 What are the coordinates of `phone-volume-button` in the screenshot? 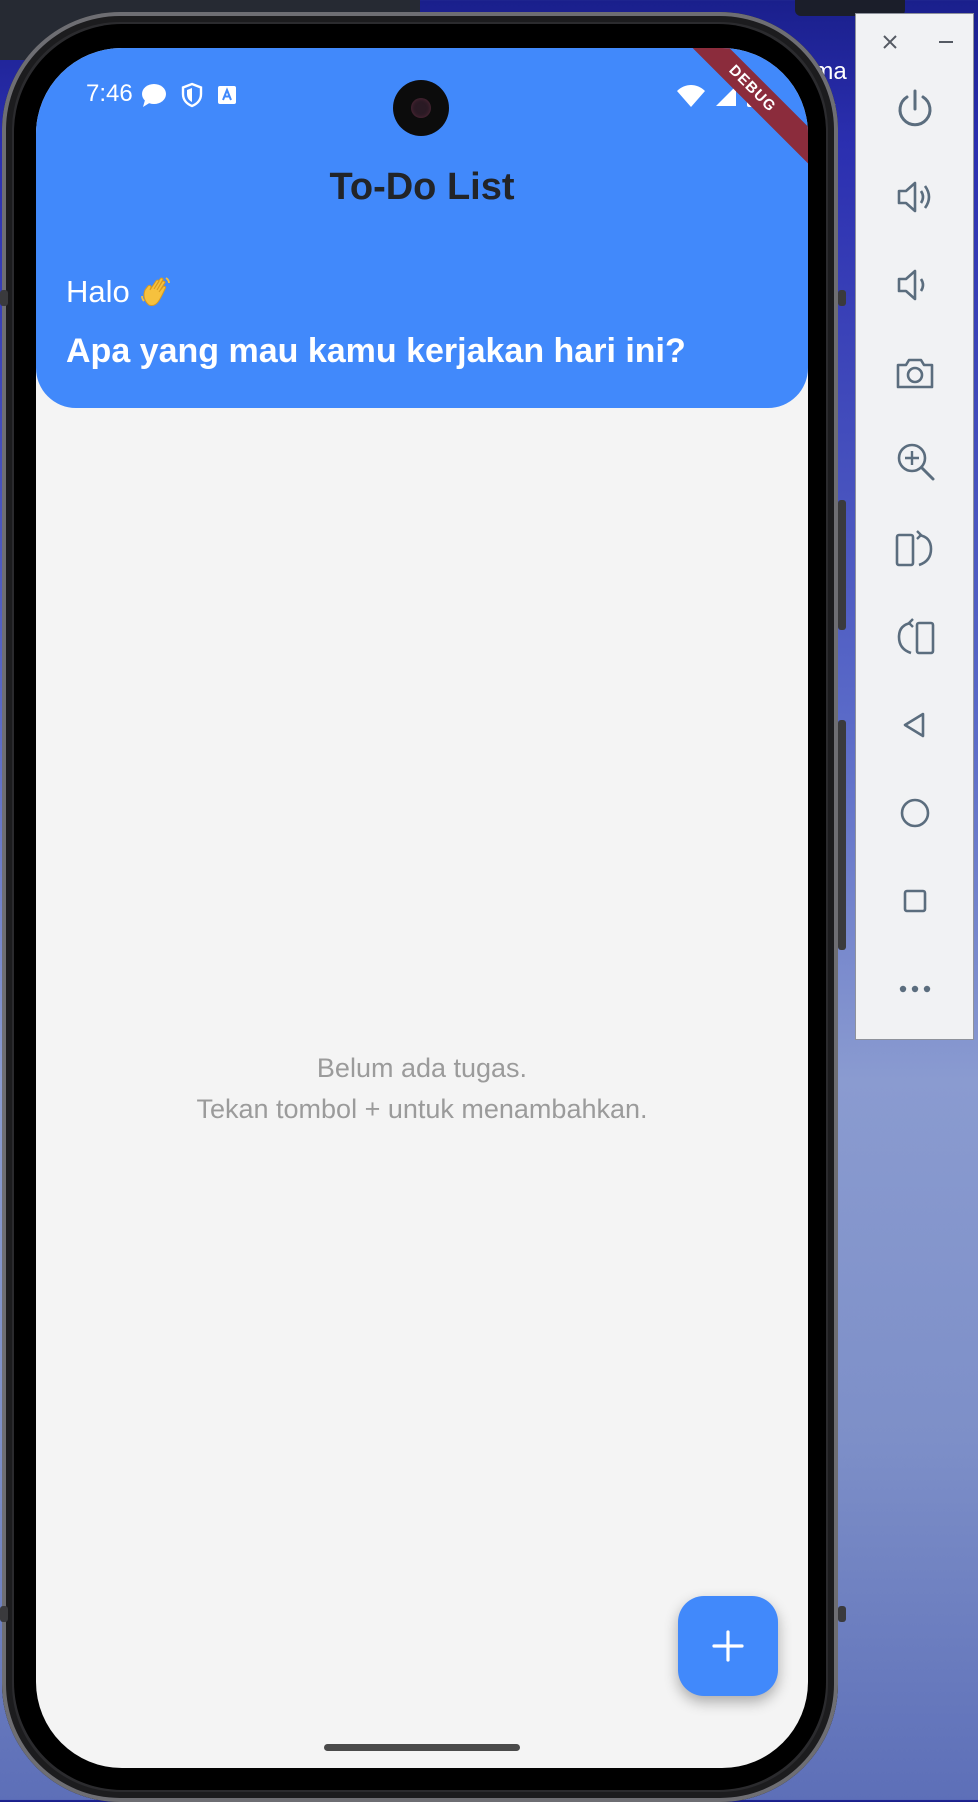 It's located at (842, 565).